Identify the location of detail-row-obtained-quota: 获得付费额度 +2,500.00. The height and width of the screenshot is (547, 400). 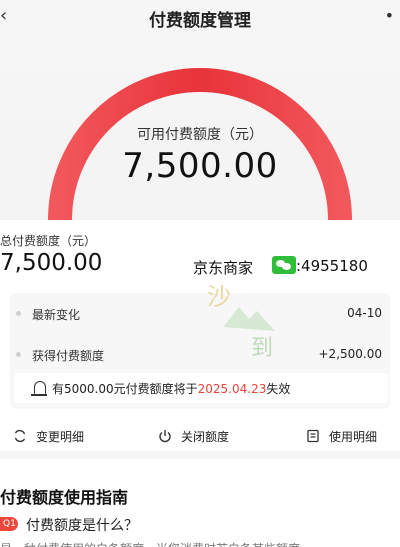
(200, 355).